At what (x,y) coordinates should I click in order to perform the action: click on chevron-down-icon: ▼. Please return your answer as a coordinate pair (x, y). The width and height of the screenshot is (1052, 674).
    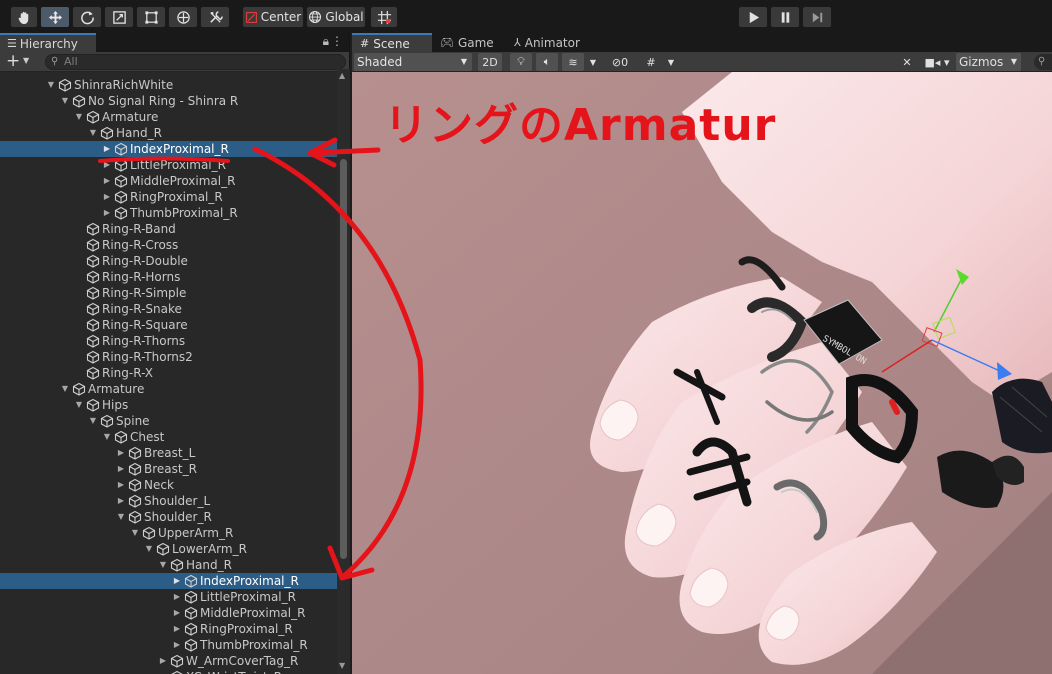
    Looking at the image, I should click on (26, 60).